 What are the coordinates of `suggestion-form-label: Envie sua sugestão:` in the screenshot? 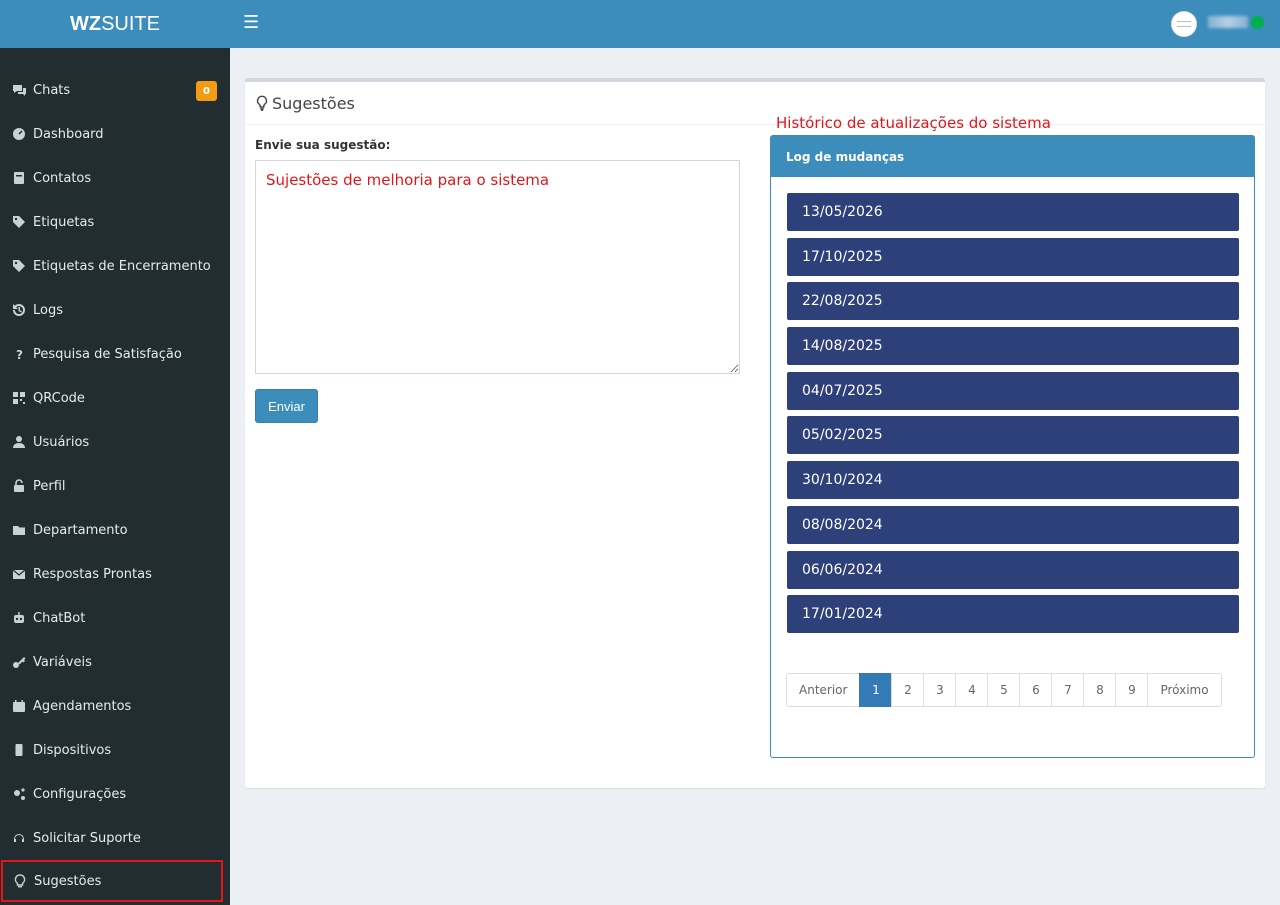 It's located at (323, 145).